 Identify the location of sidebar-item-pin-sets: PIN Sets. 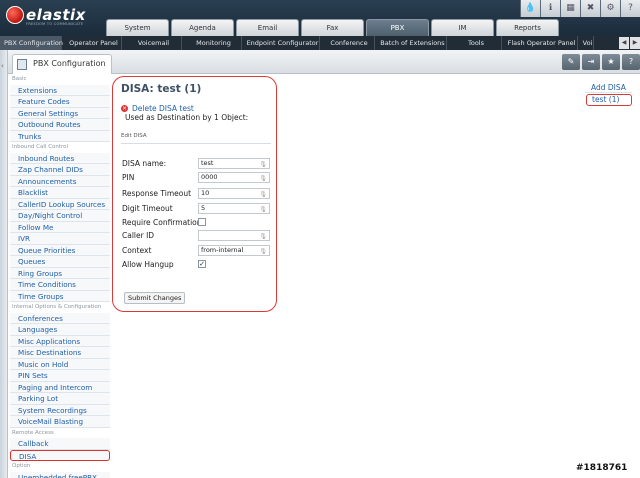
(60, 376).